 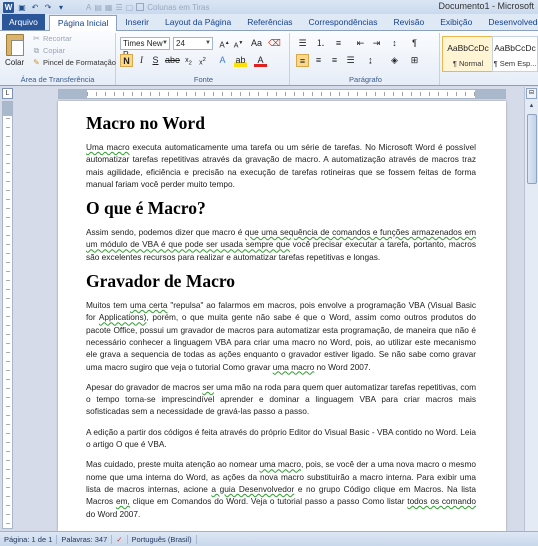 I want to click on superscript-icon: x2, so click(x=202, y=60).